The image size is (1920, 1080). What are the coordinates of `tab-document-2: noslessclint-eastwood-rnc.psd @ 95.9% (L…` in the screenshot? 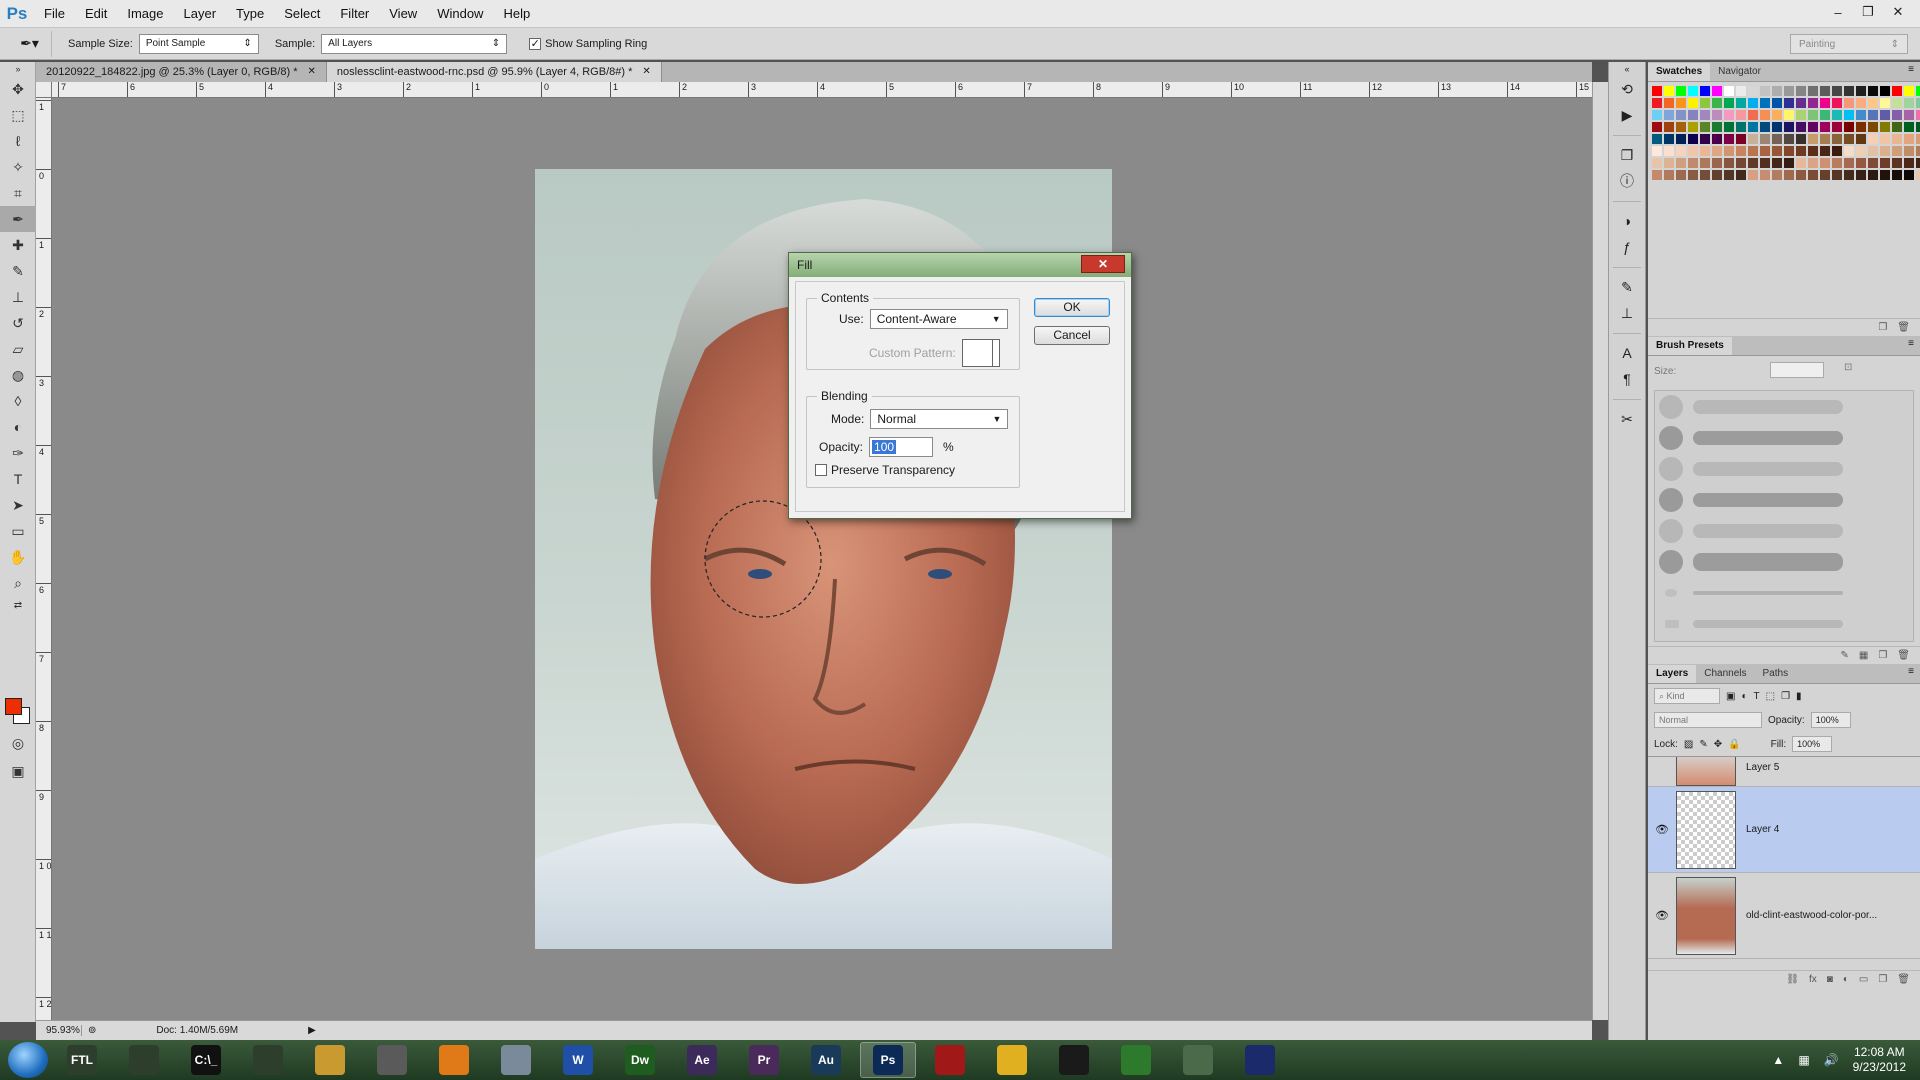 It's located at (494, 72).